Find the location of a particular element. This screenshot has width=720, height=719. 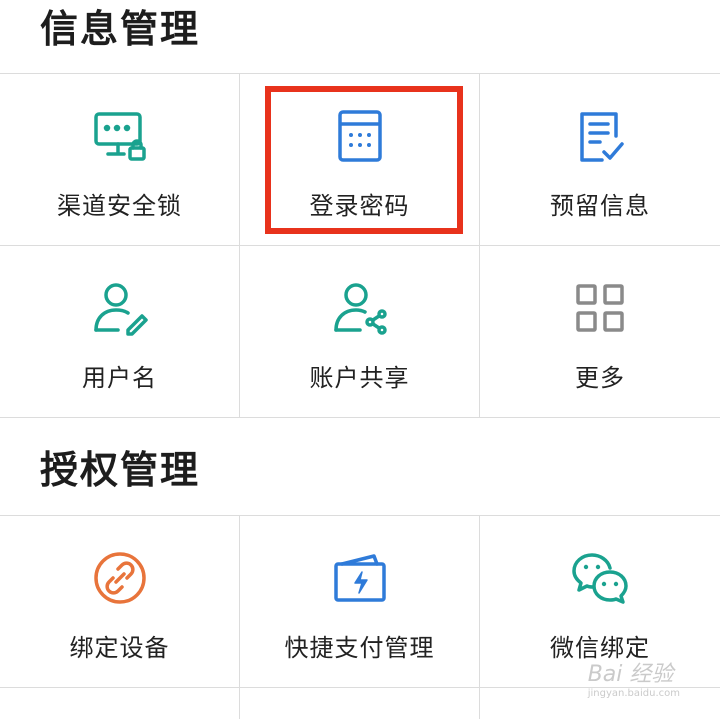

user-share-icon is located at coordinates (360, 308).